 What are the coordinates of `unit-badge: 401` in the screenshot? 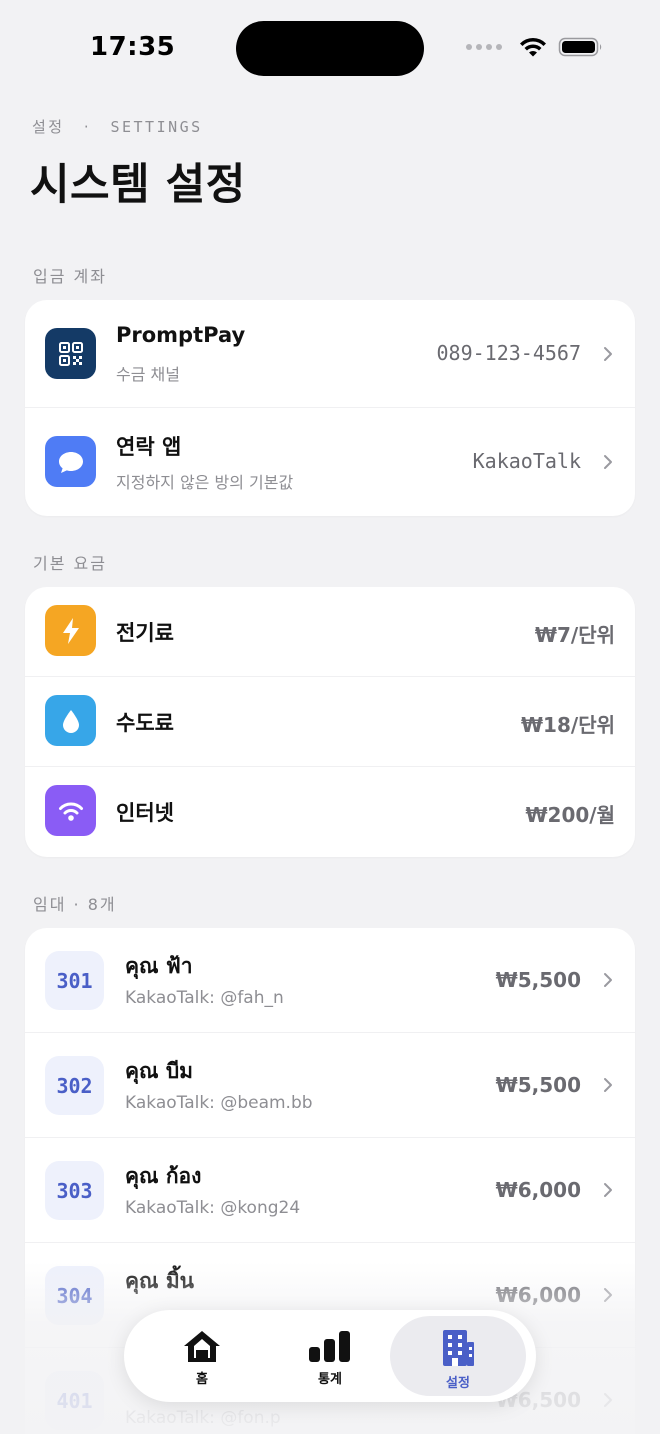 It's located at (74, 1400).